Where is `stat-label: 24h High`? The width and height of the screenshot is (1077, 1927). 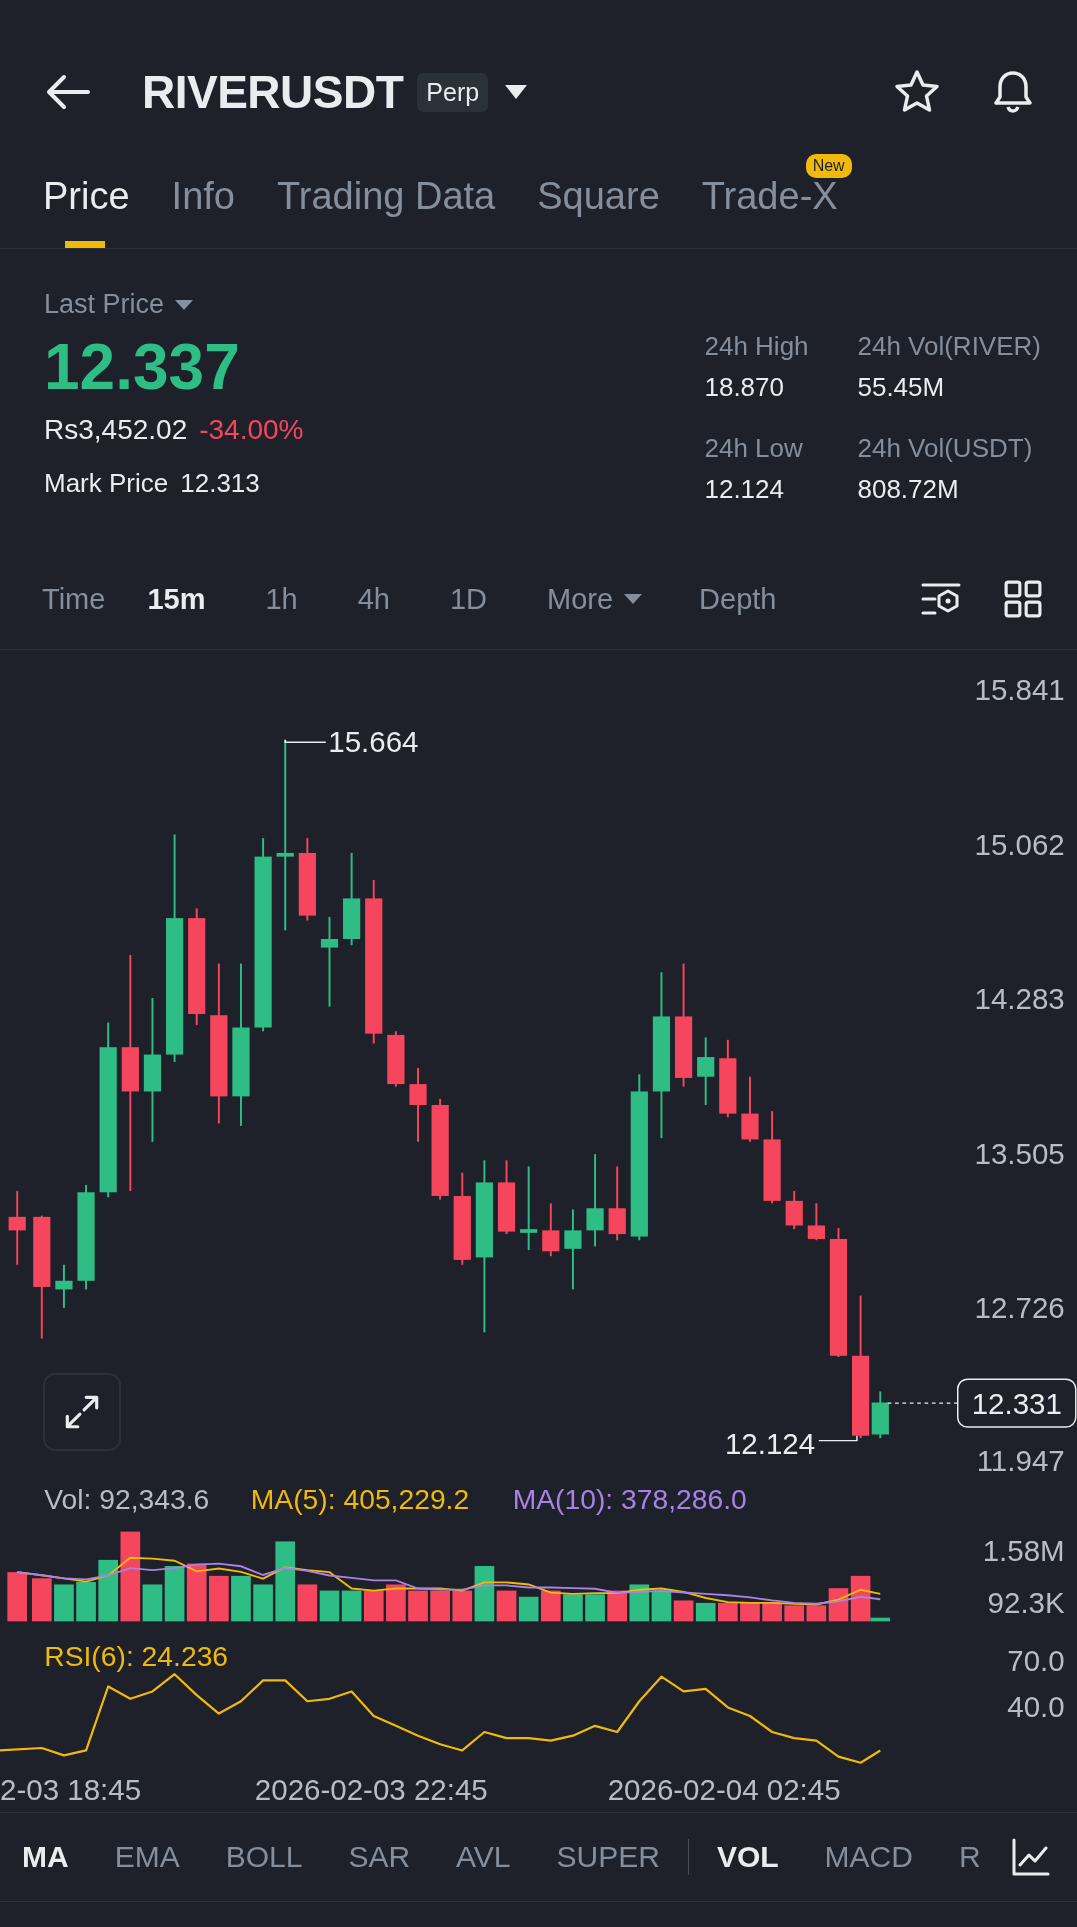
stat-label: 24h High is located at coordinates (757, 346).